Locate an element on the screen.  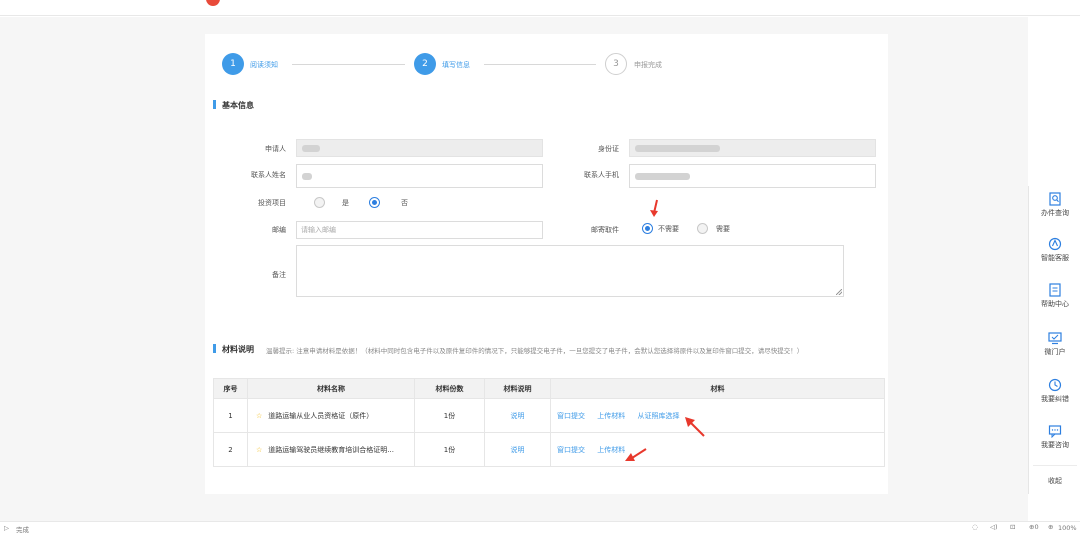
side-item-query: 办件查询 is located at coordinates (1054, 205).